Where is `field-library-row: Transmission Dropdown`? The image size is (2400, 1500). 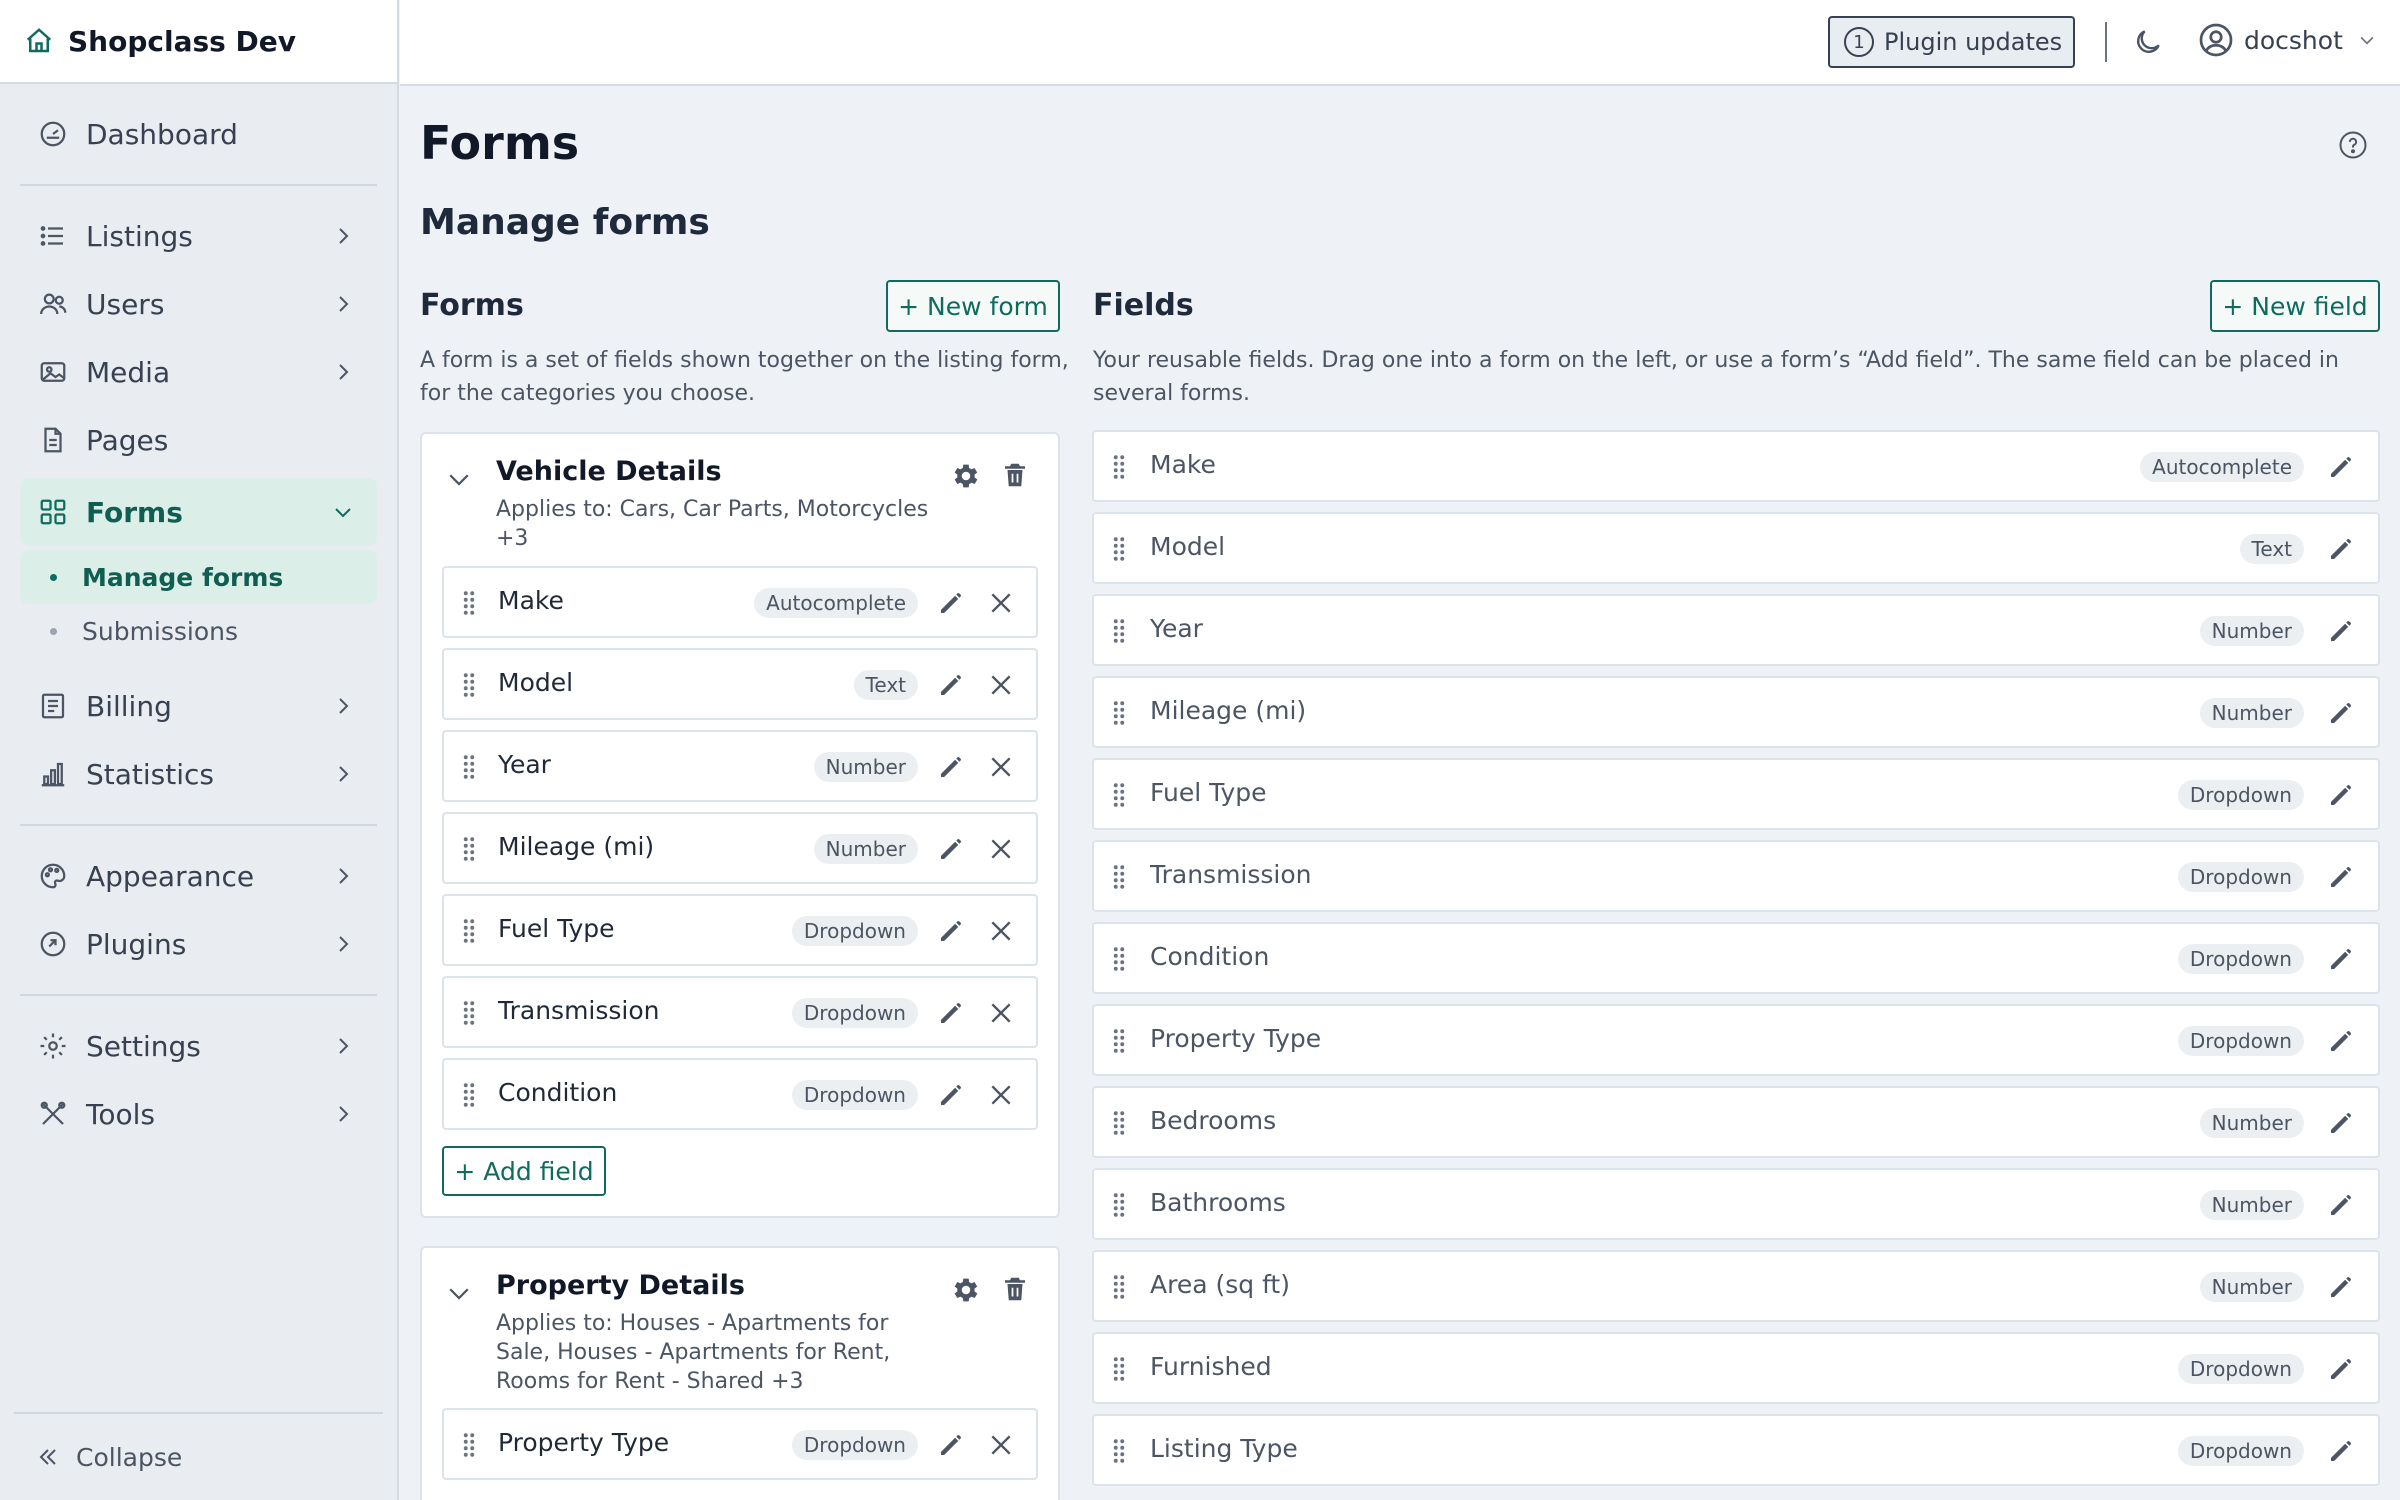
field-library-row: Transmission Dropdown is located at coordinates (1736, 876).